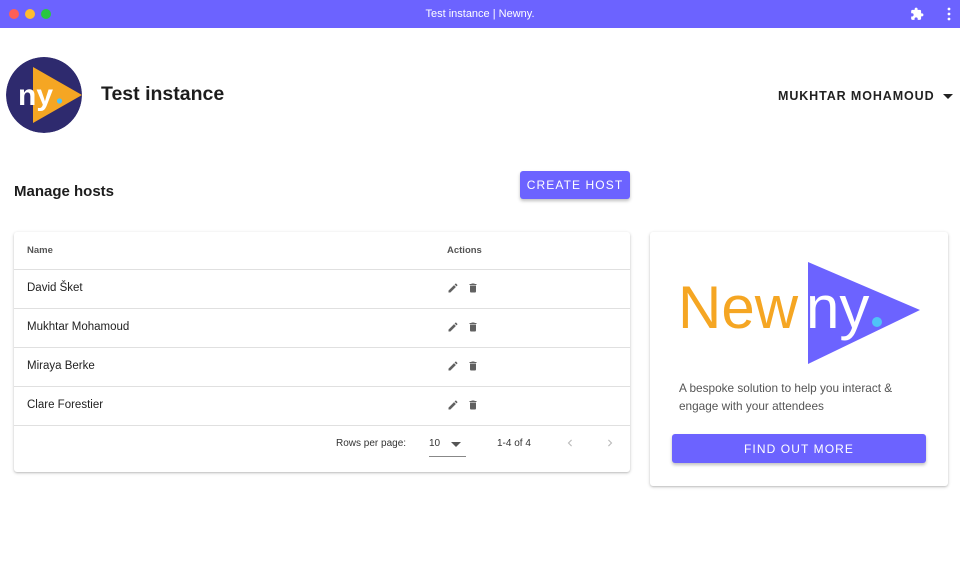 The height and width of the screenshot is (571, 960). Describe the element at coordinates (40, 250) in the screenshot. I see `column-header-name: Name` at that location.